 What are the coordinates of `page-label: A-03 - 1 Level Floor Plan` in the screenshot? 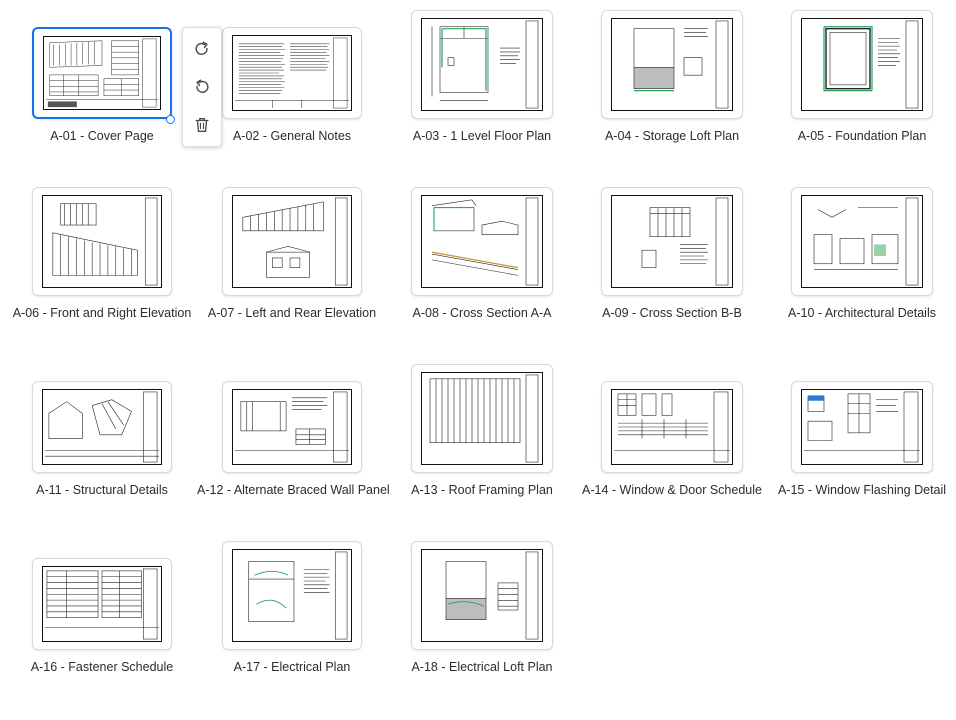 It's located at (482, 136).